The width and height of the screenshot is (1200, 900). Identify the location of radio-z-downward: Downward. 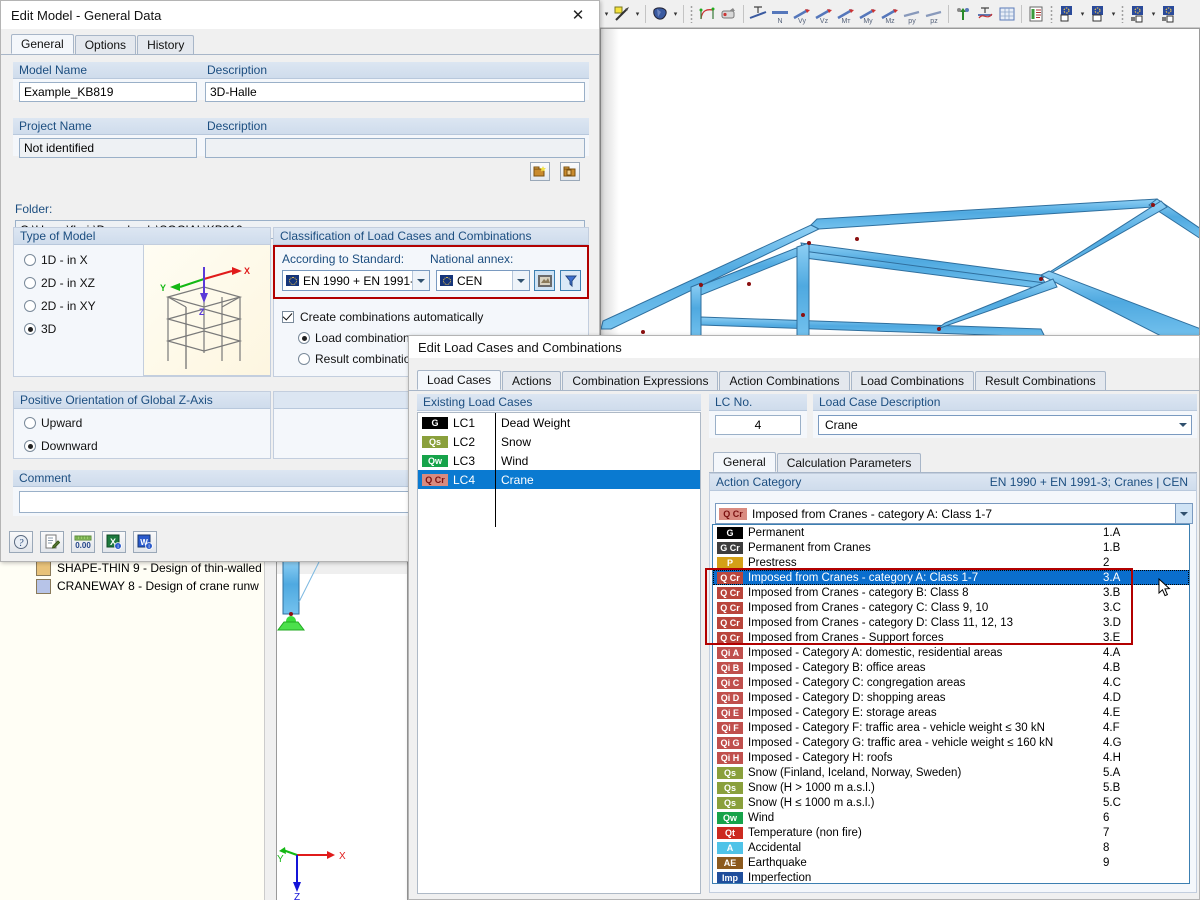
(147, 446).